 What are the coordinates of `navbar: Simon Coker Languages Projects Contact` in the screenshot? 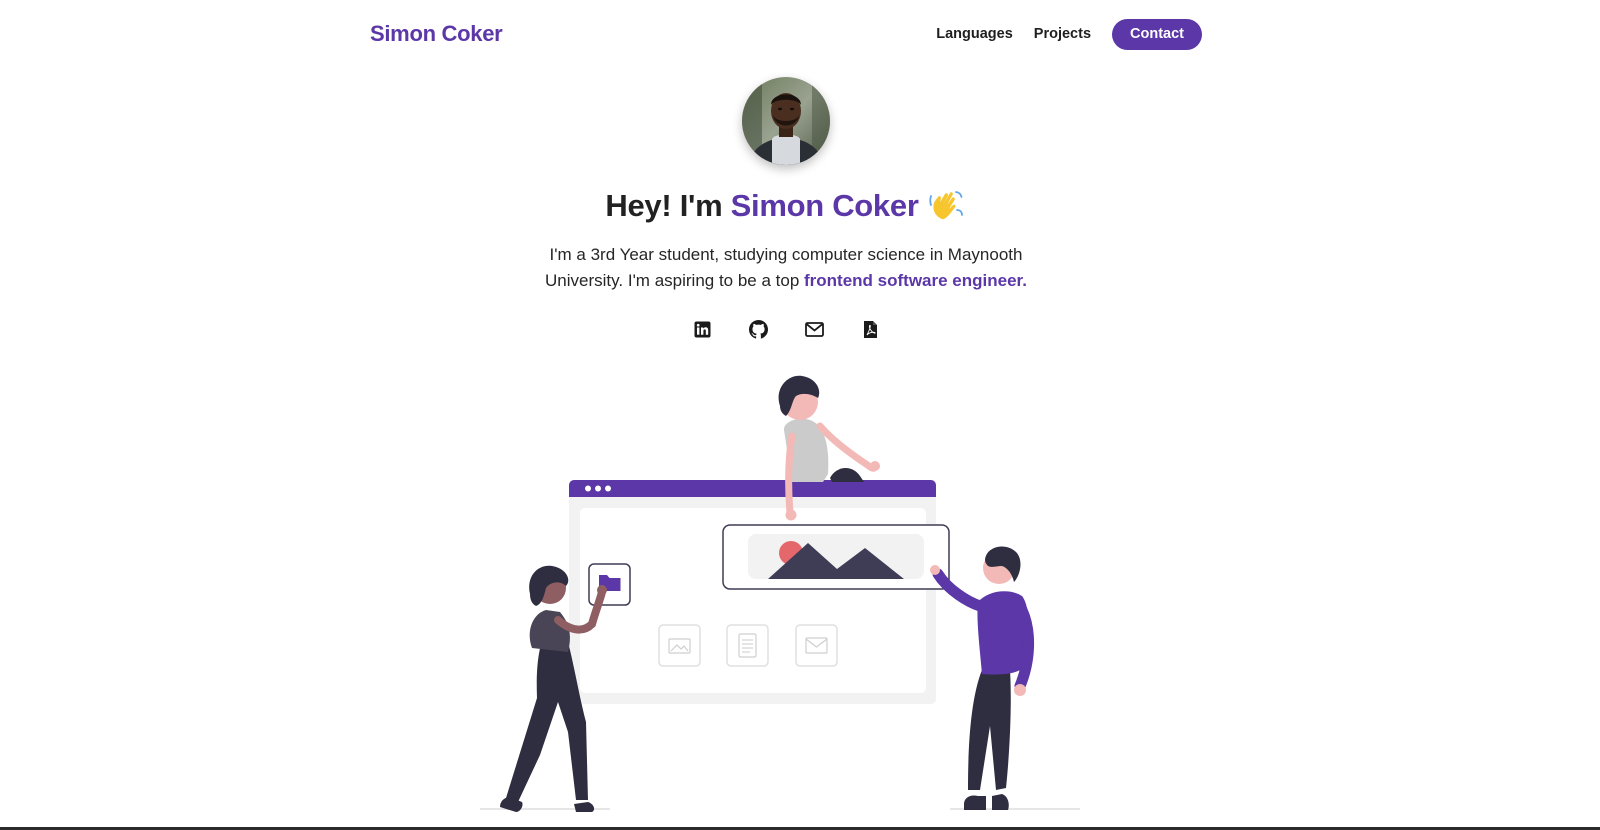 It's located at (786, 34).